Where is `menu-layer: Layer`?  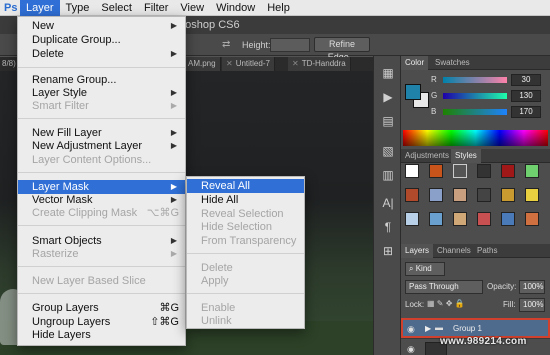 menu-layer: Layer is located at coordinates (40, 8).